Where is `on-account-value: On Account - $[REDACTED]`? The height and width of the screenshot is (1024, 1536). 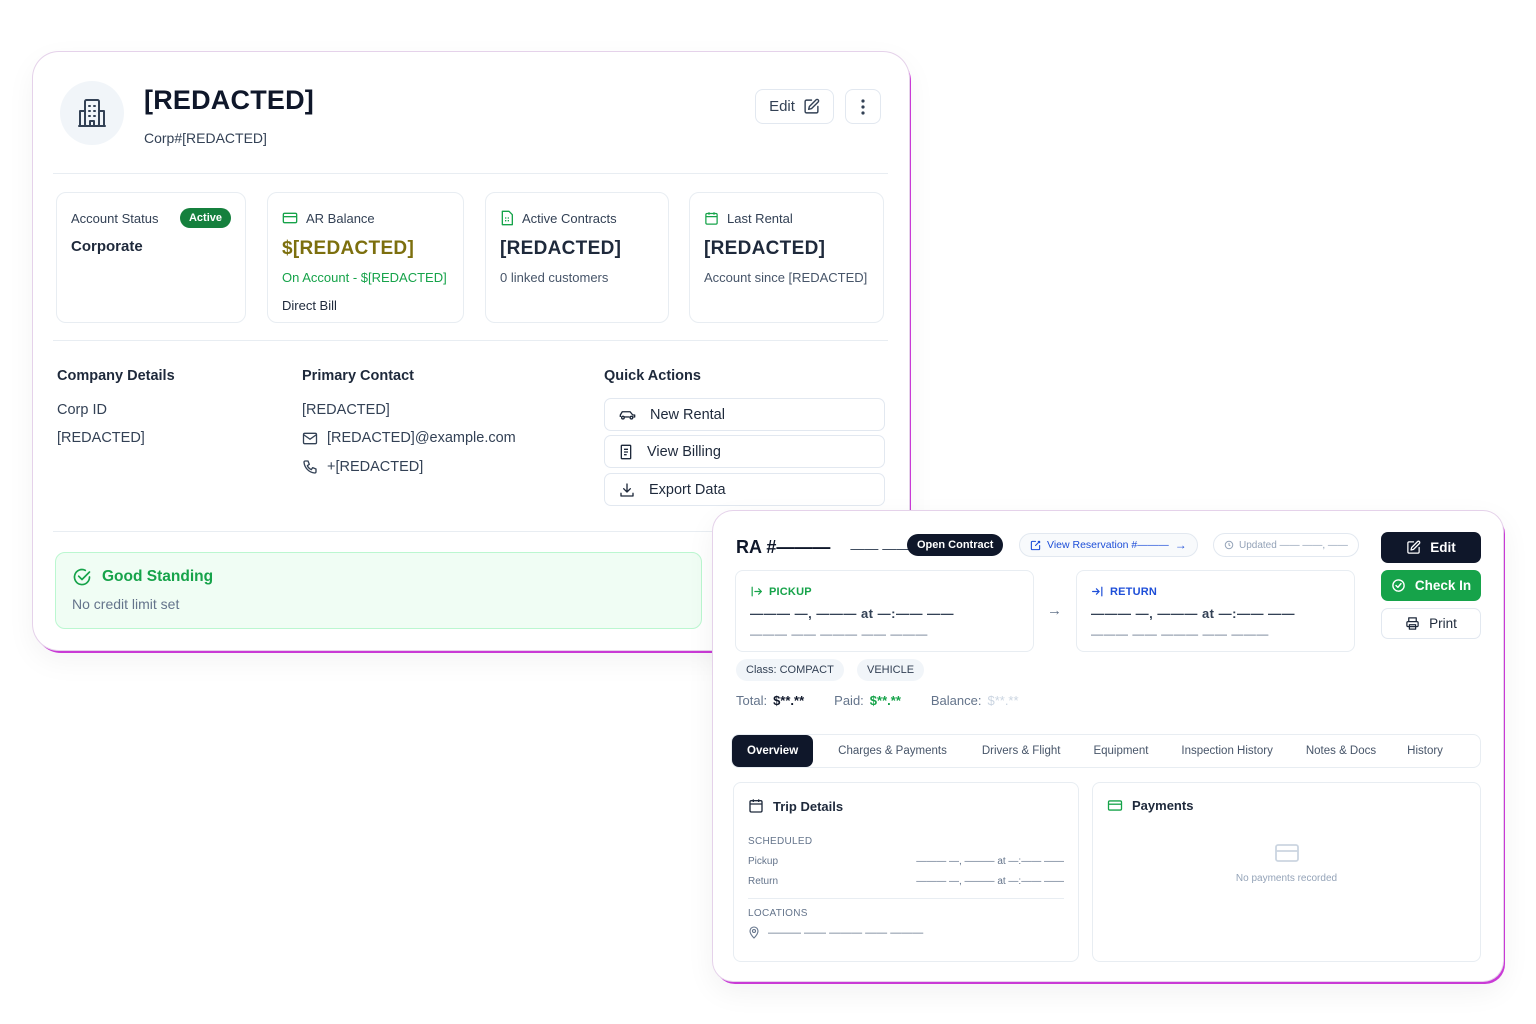 on-account-value: On Account - $[REDACTED] is located at coordinates (364, 277).